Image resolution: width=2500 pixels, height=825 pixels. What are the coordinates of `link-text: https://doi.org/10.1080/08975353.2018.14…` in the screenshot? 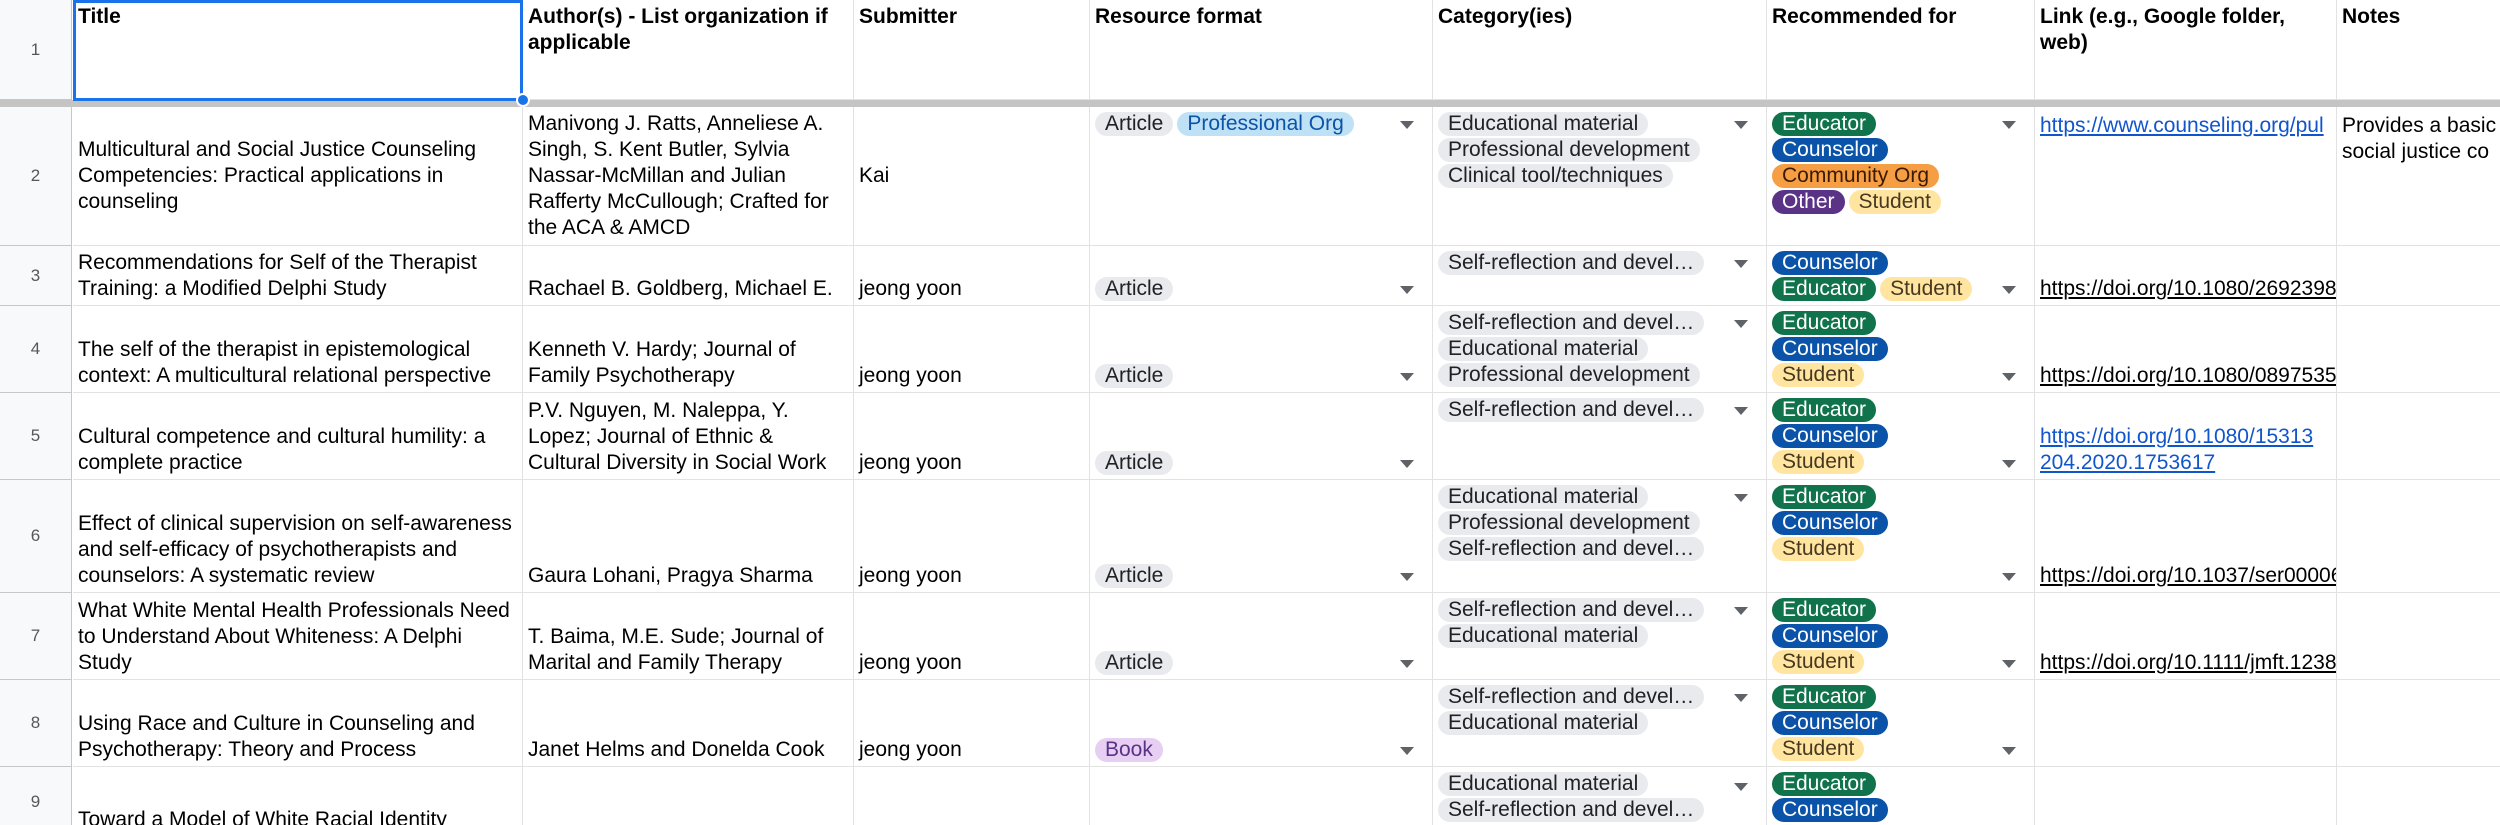 It's located at (2188, 376).